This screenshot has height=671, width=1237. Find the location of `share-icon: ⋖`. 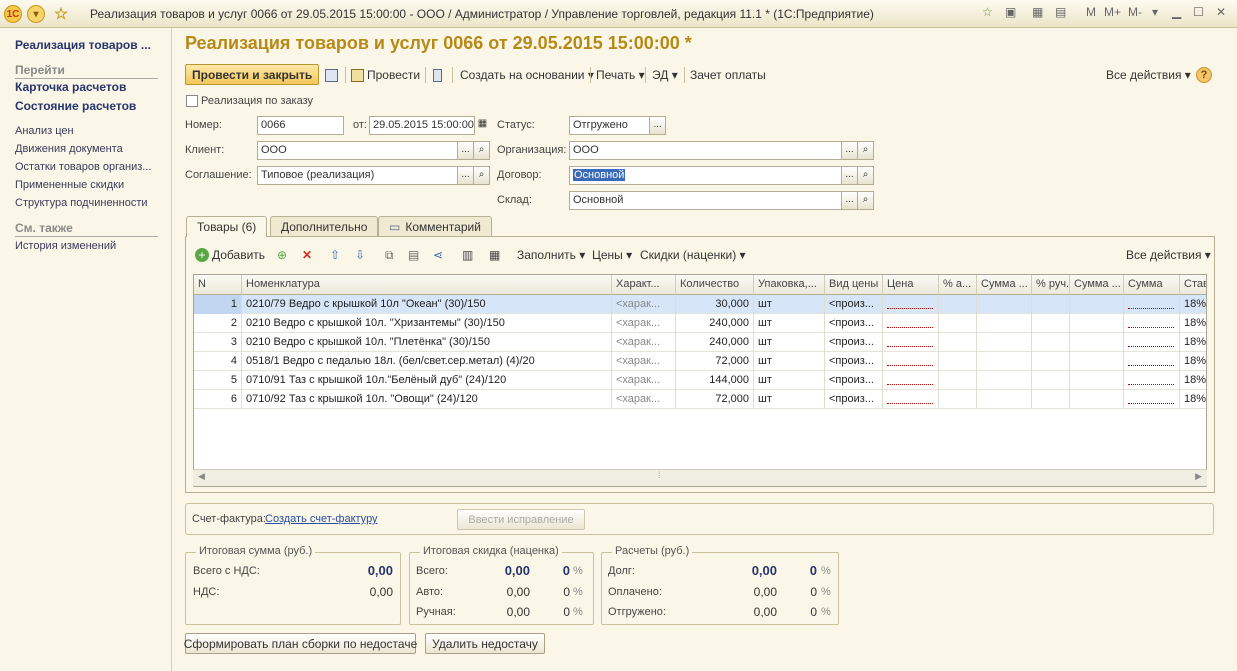

share-icon: ⋖ is located at coordinates (438, 255).